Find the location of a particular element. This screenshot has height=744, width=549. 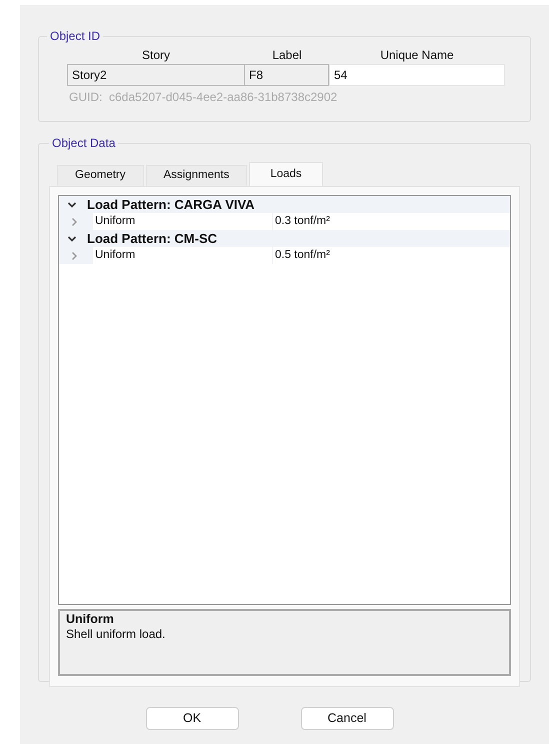

guid-text: GUID: c6da5207-d045-4ee2-aa86-31b8738c2902 is located at coordinates (203, 97).